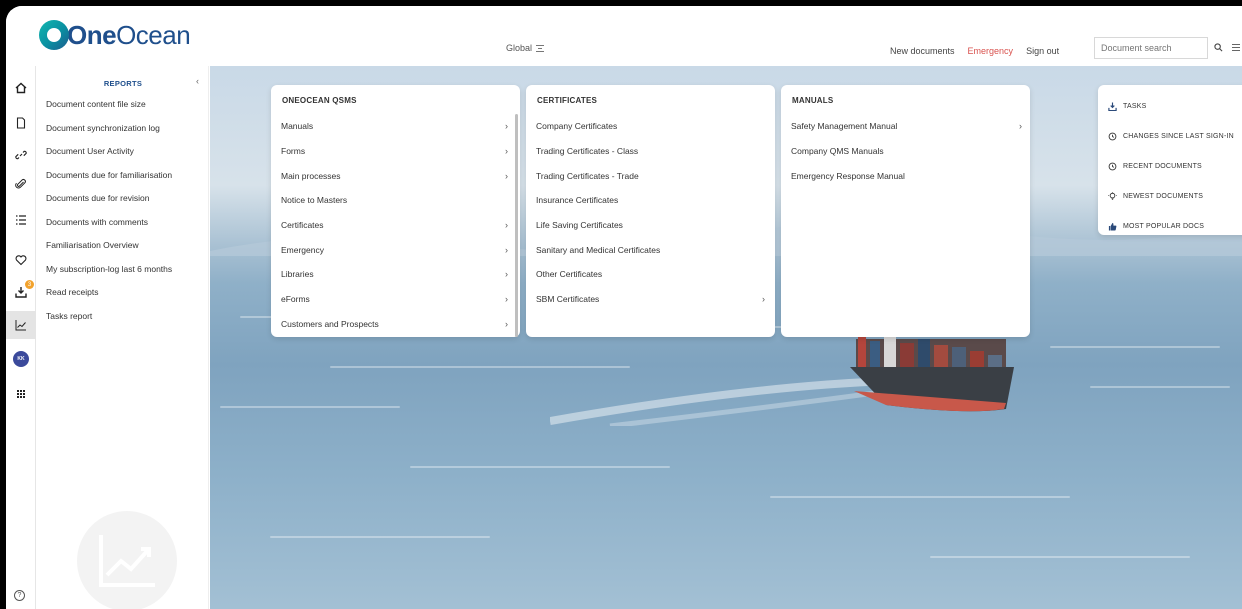  I want to click on report-item: Document synchronization log, so click(109, 135).